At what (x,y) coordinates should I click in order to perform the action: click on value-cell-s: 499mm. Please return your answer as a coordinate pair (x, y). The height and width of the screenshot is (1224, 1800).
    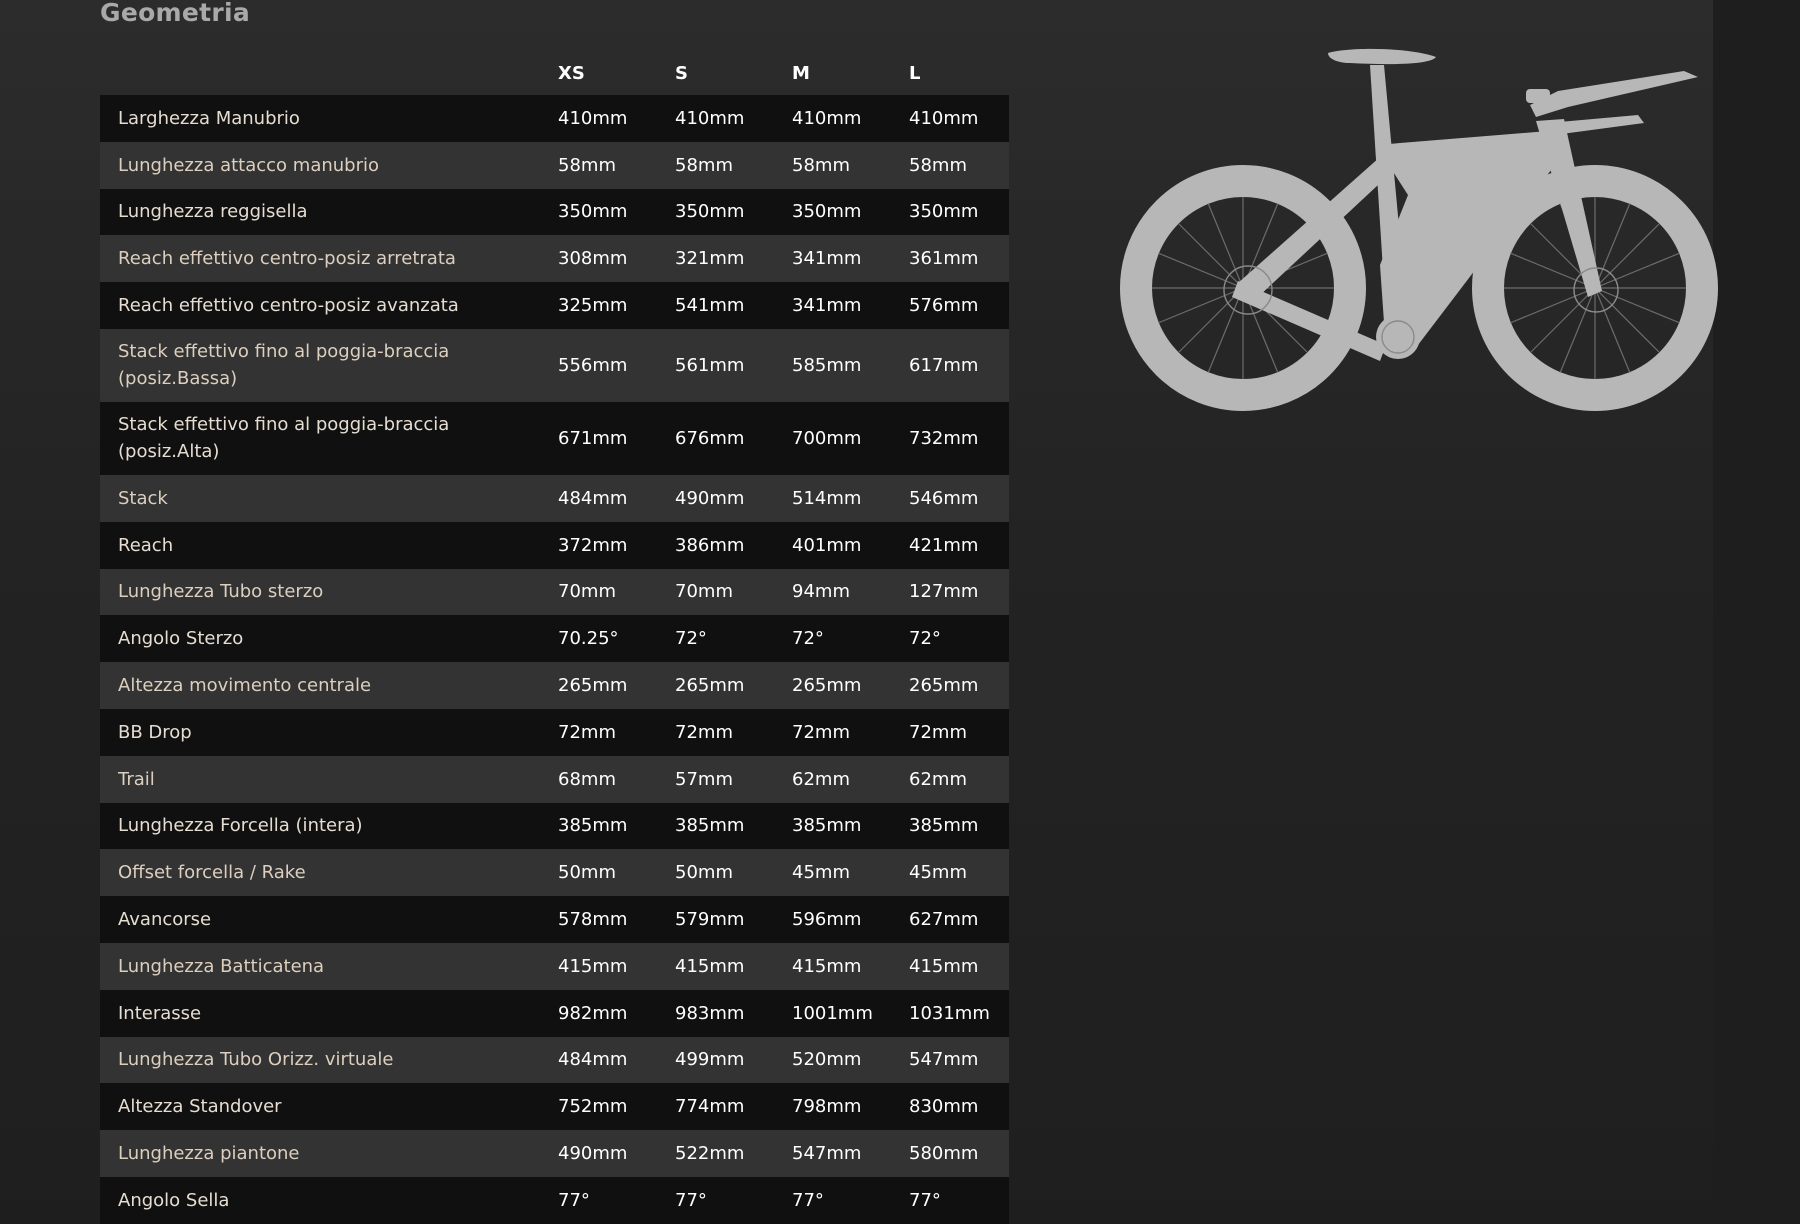
    Looking at the image, I should click on (710, 1060).